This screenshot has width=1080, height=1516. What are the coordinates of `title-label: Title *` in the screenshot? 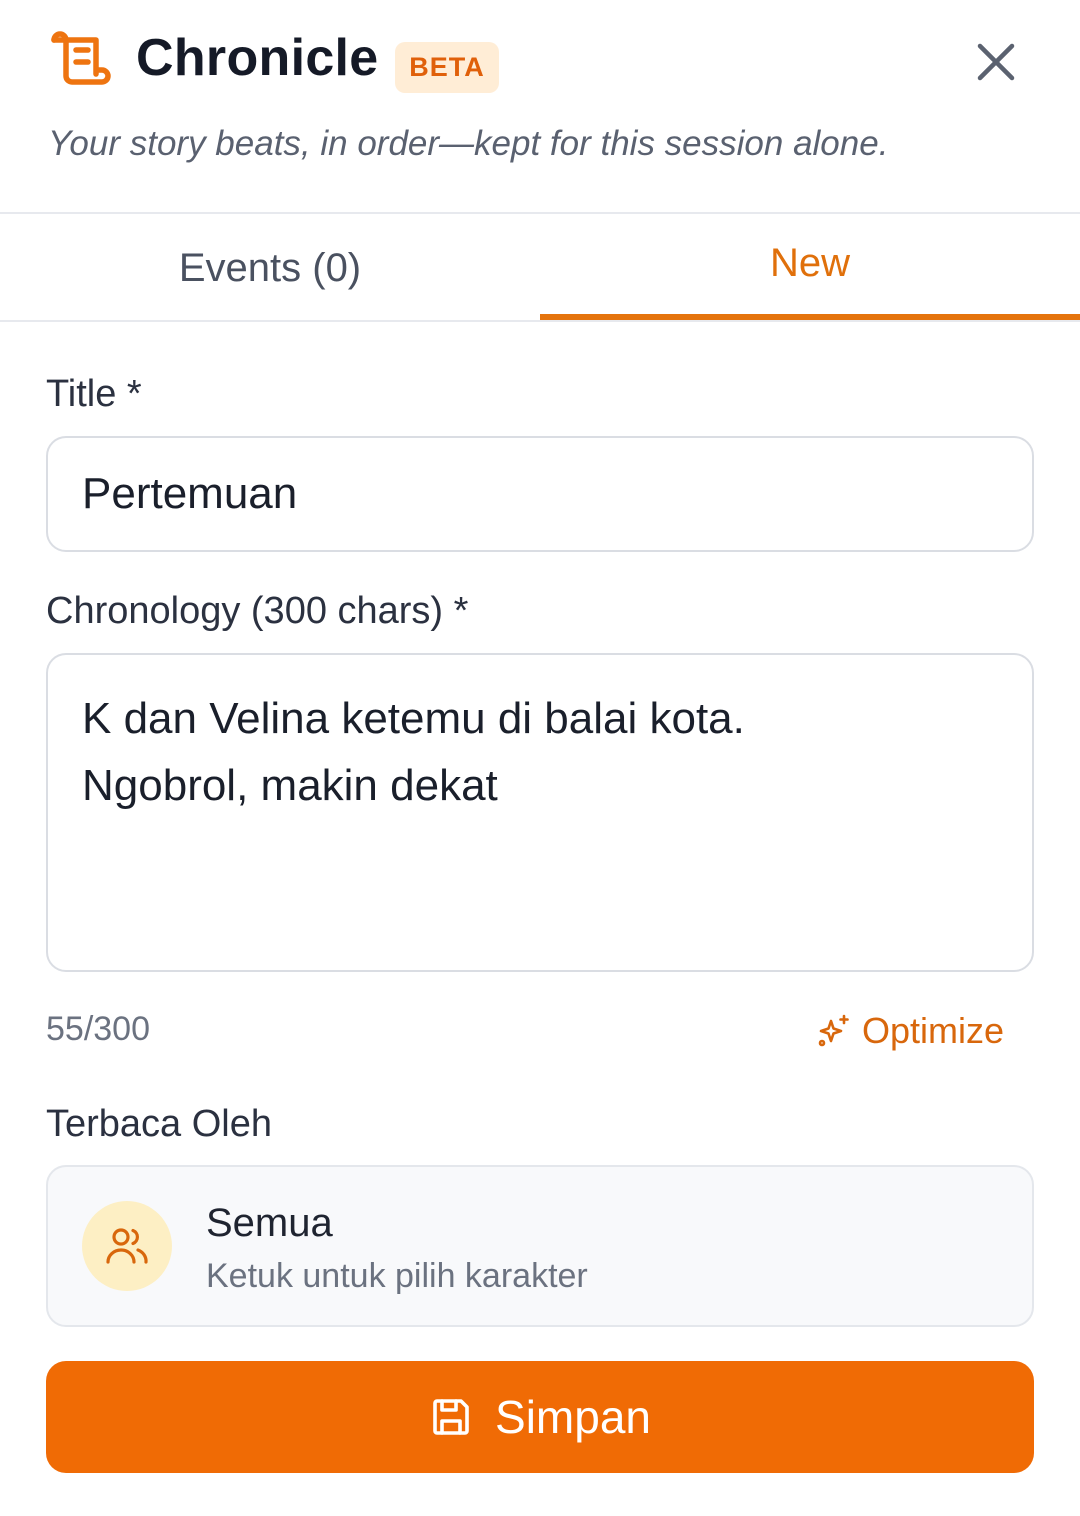 It's located at (94, 394).